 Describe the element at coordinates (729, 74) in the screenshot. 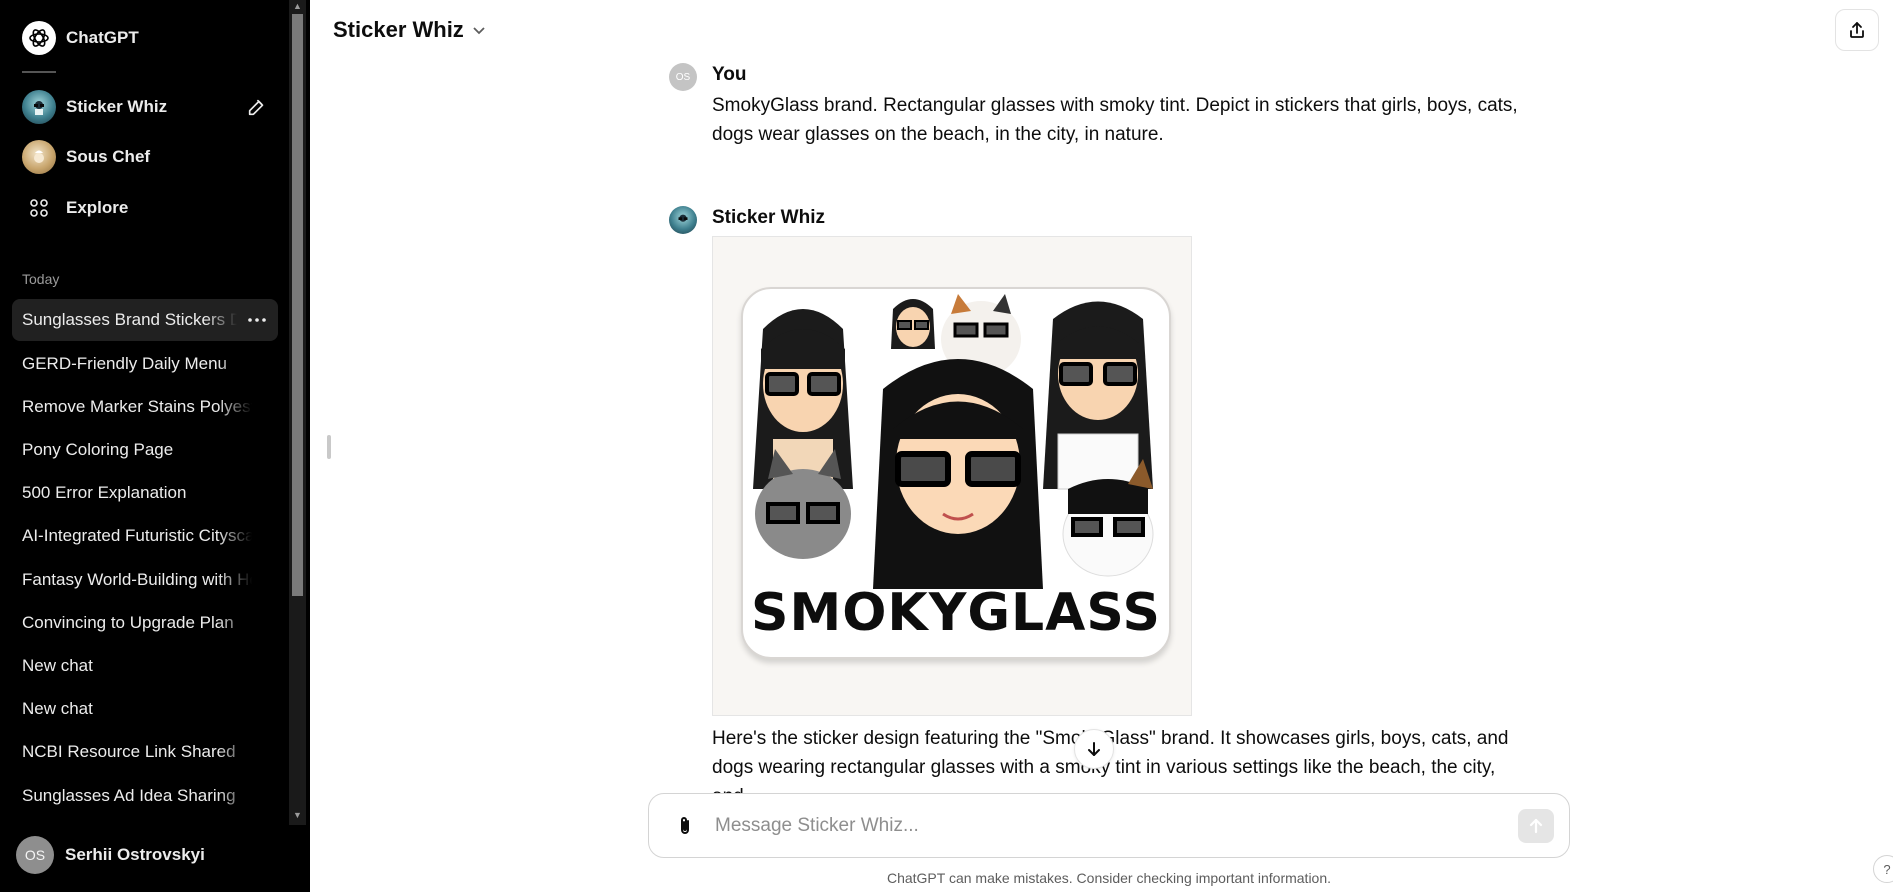

I see `message-author: You` at that location.